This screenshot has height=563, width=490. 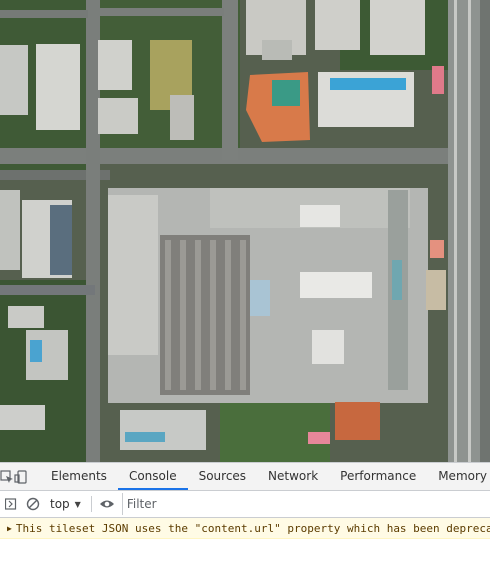 I want to click on tab-network: Network, so click(x=293, y=476).